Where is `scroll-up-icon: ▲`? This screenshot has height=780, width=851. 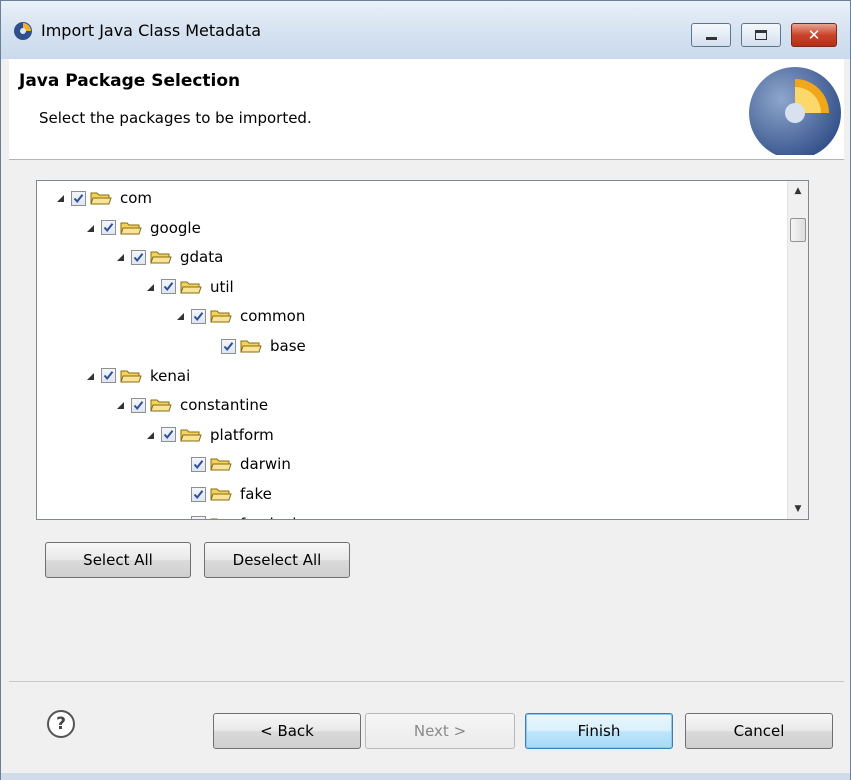
scroll-up-icon: ▲ is located at coordinates (798, 191).